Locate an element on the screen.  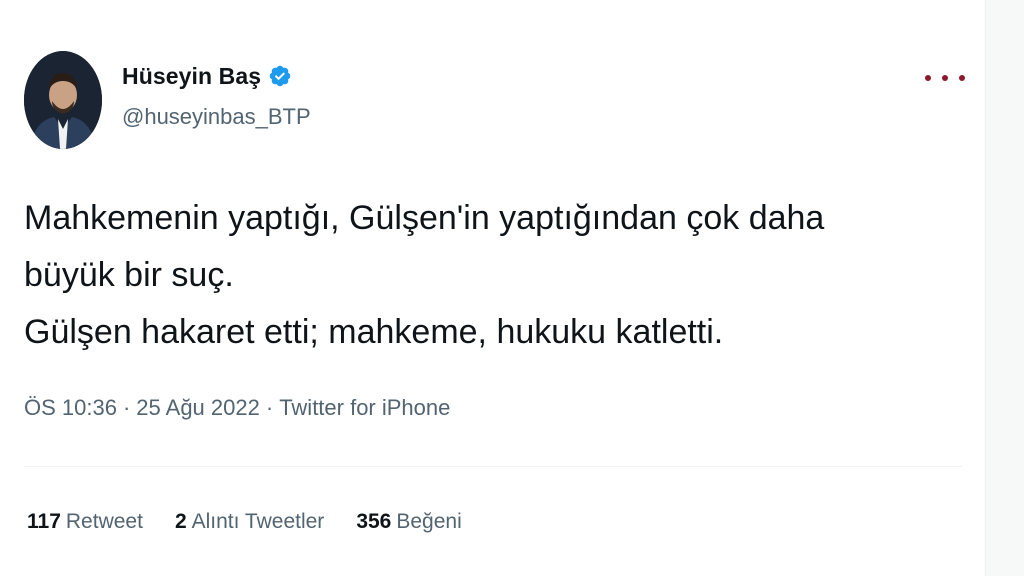
tweet-line: büyük bir suç. is located at coordinates (129, 275).